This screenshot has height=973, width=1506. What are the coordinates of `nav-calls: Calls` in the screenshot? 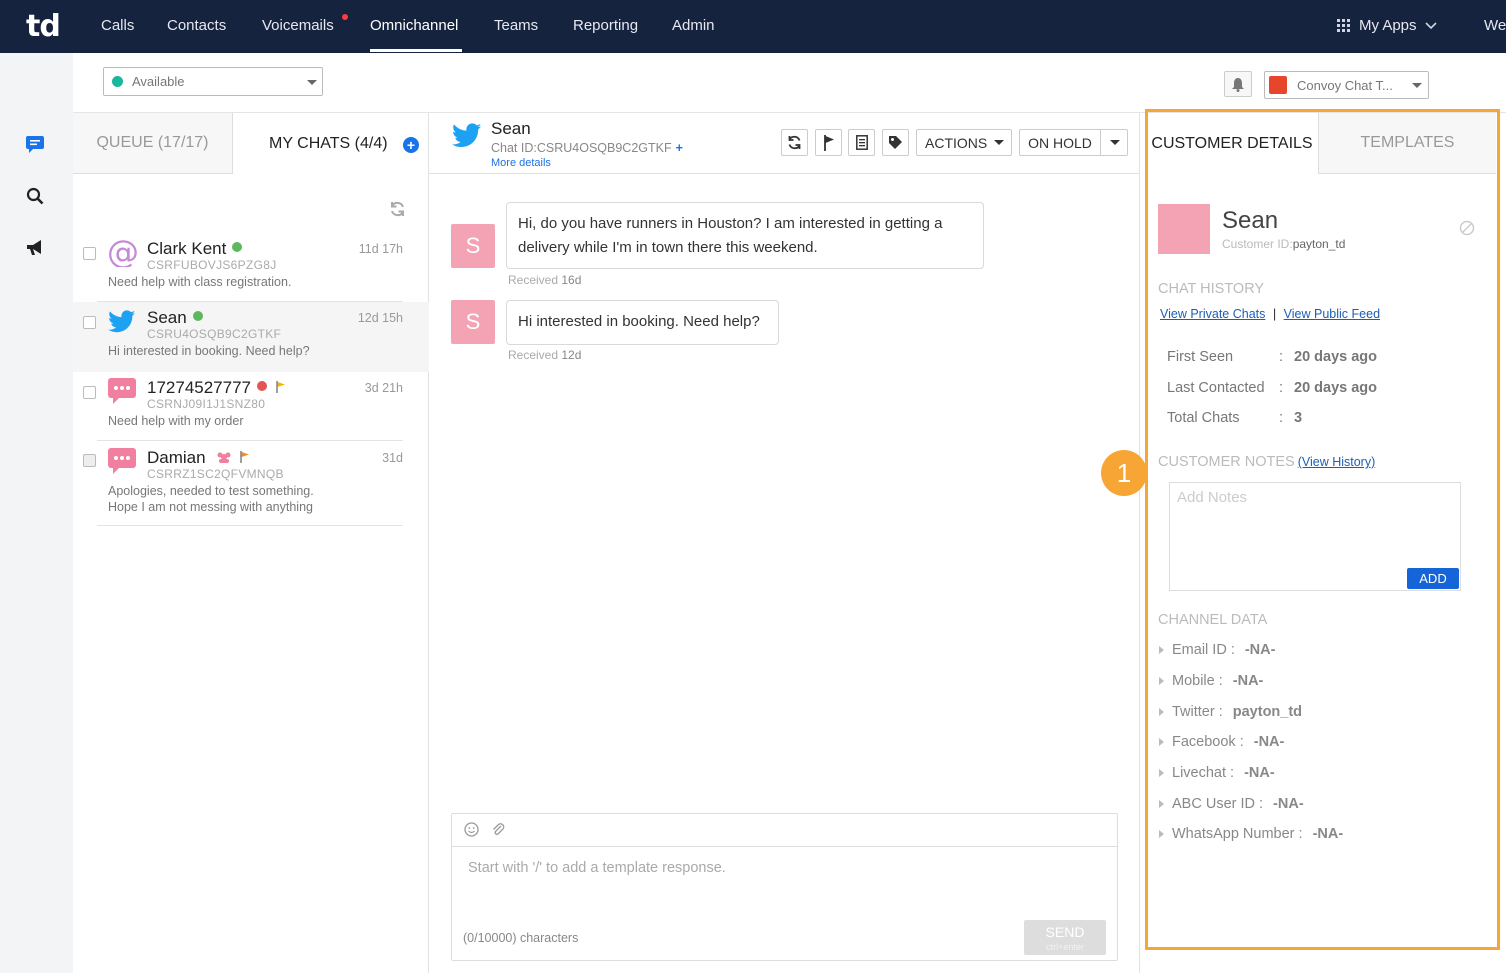 It's located at (117, 25).